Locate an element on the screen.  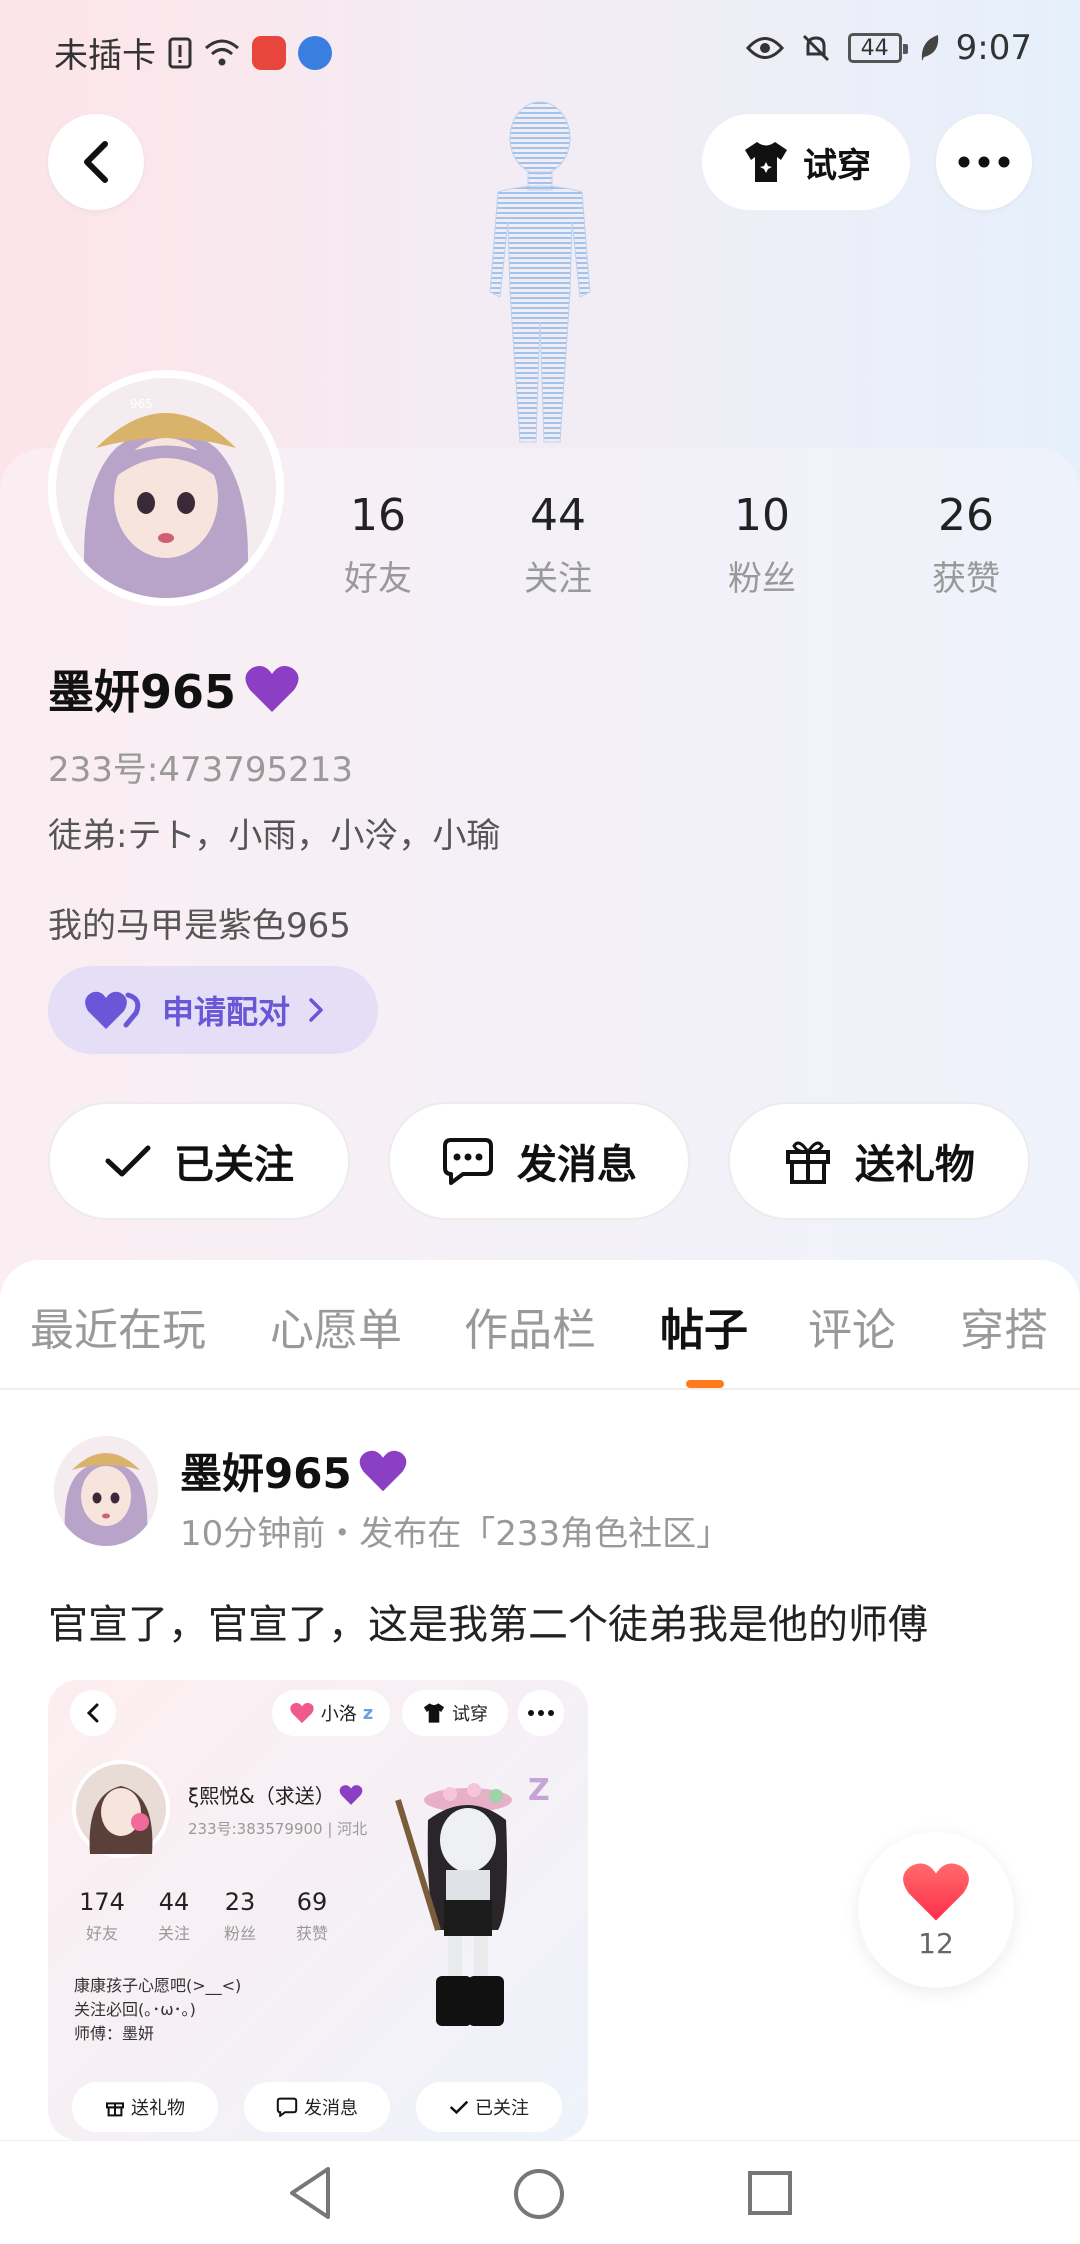
stat-value: 10 is located at coordinates (762, 515).